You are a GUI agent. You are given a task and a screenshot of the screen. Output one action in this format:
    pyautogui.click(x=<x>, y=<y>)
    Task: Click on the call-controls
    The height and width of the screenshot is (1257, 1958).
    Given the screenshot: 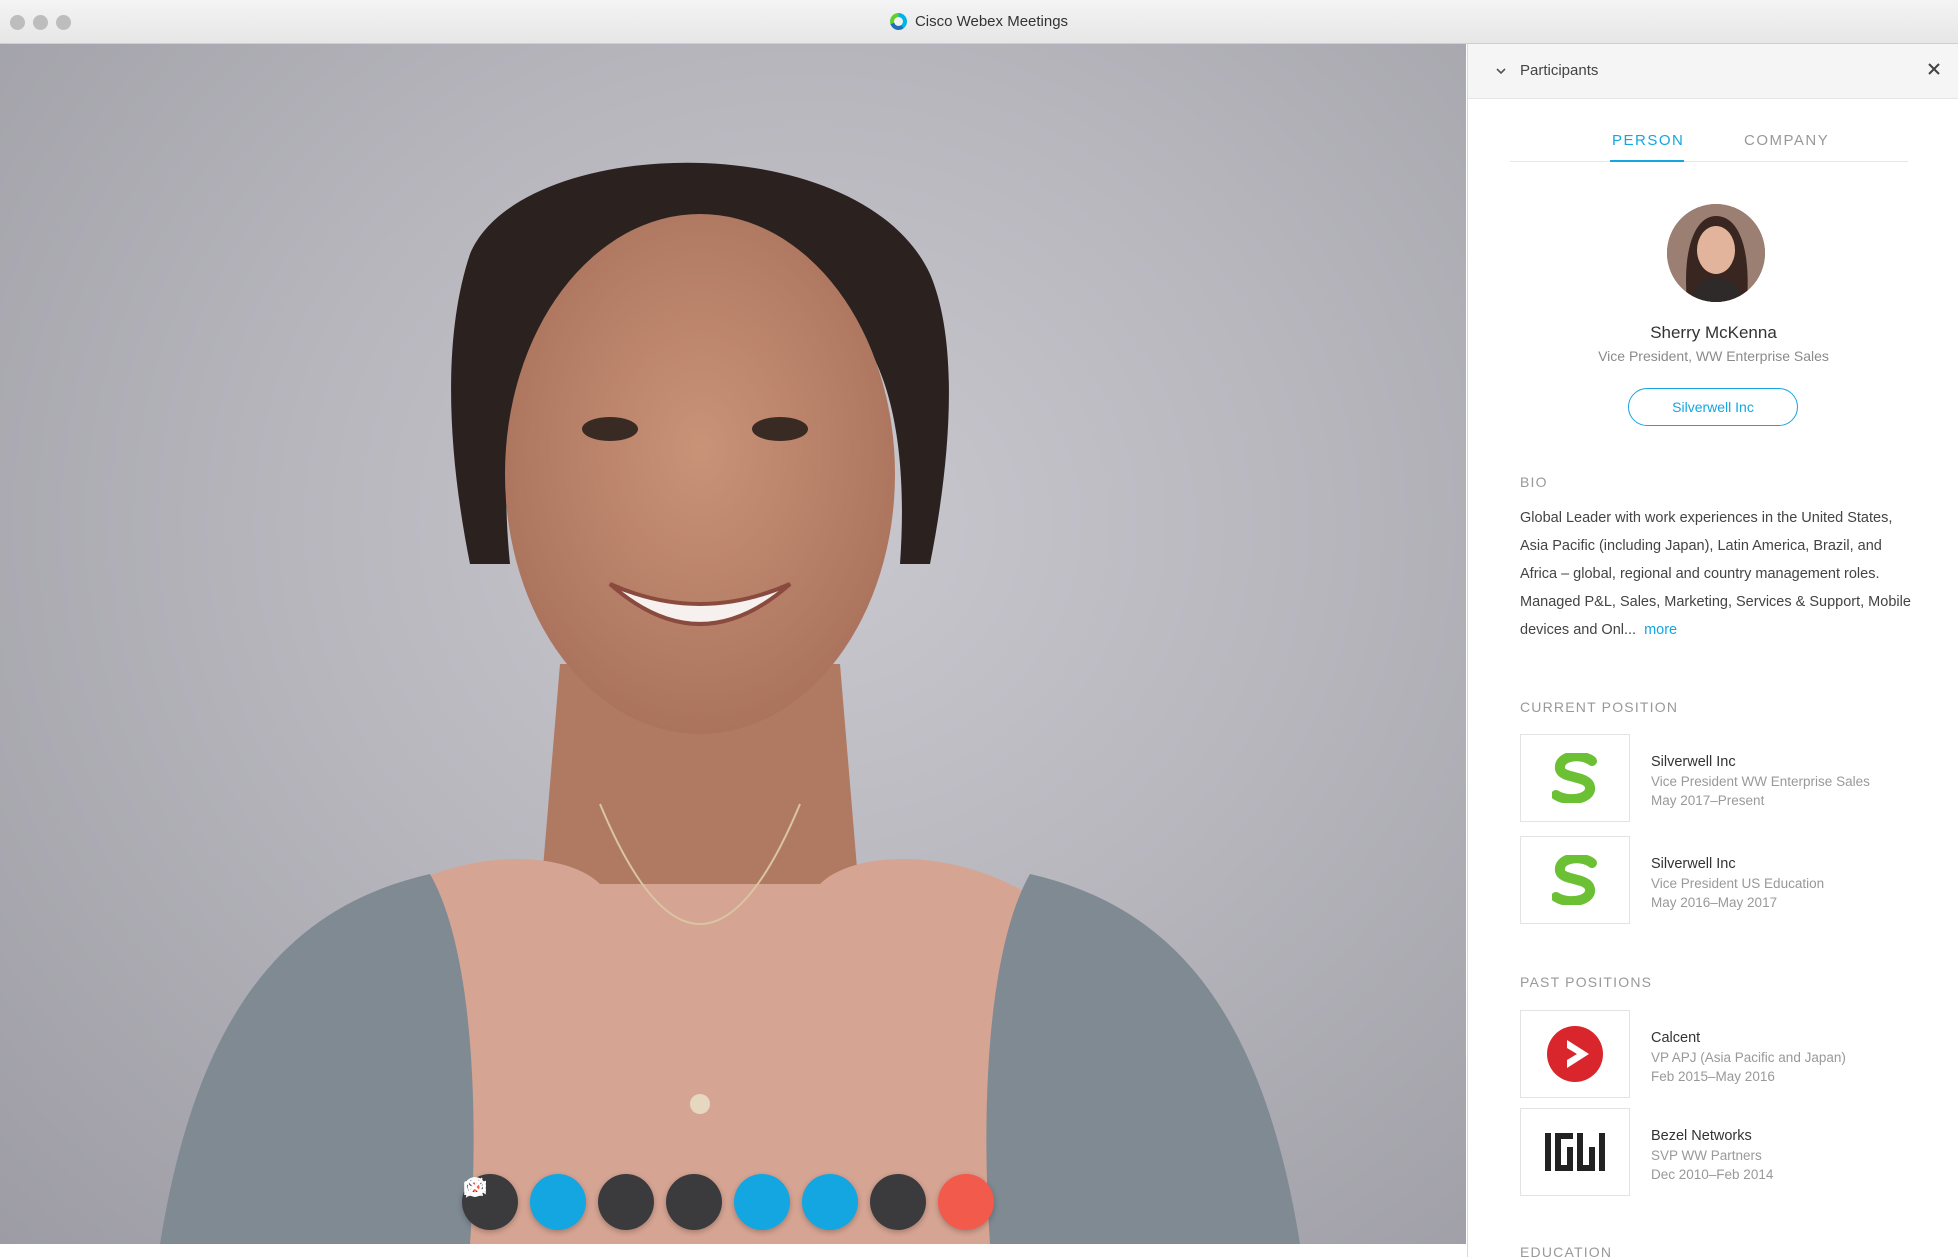 What is the action you would take?
    pyautogui.click(x=728, y=1202)
    